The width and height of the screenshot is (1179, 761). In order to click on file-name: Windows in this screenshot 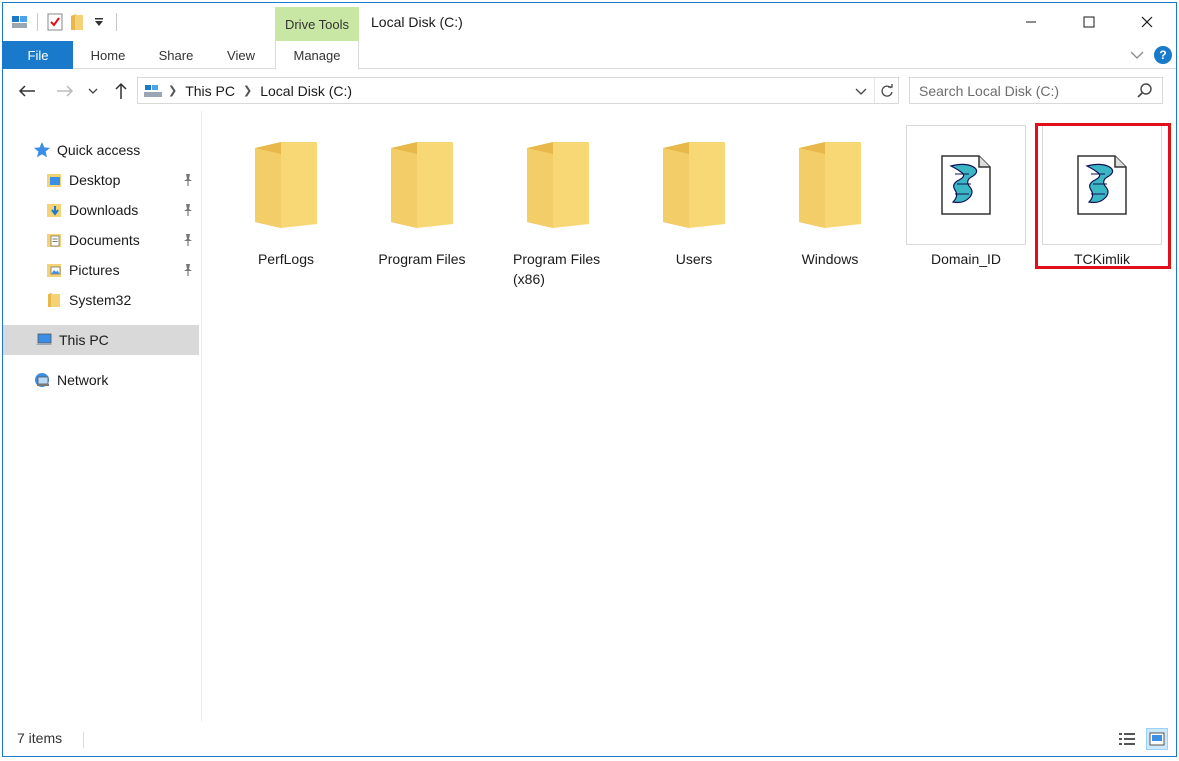, I will do `click(830, 259)`.